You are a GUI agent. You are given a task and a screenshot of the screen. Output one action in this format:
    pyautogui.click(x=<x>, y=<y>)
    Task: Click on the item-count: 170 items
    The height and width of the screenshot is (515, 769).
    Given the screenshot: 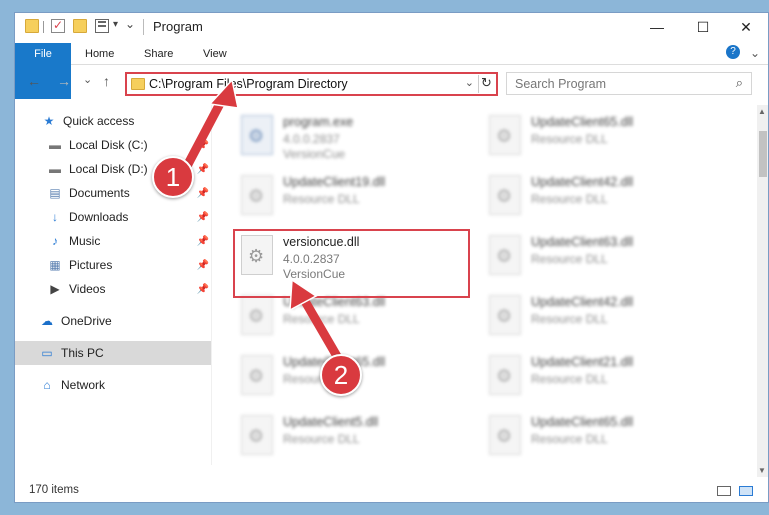 What is the action you would take?
    pyautogui.click(x=54, y=490)
    